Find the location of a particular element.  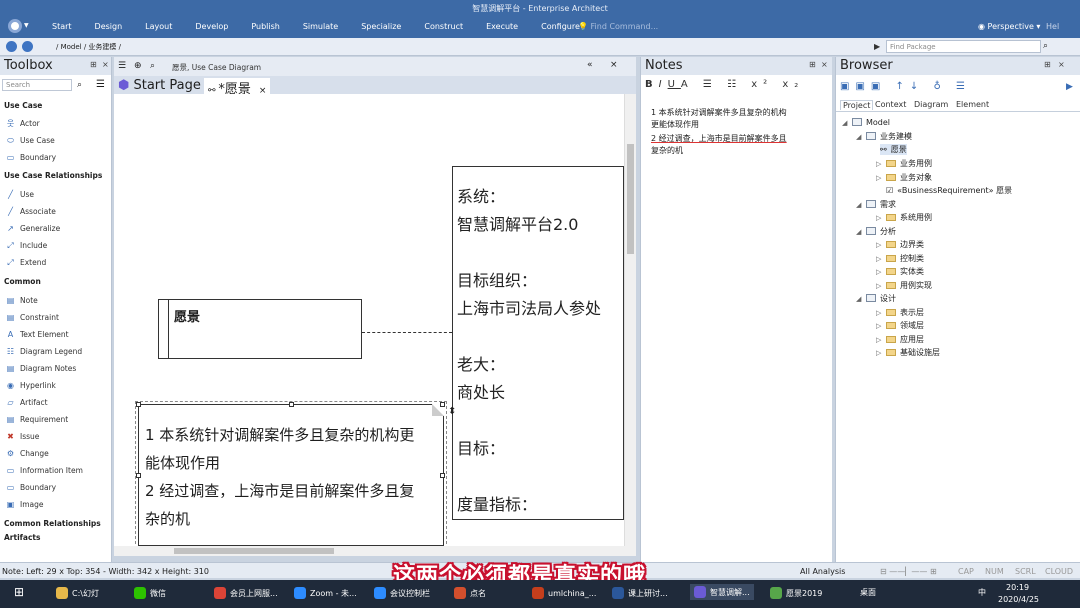

menu-specialize: Specialize is located at coordinates (381, 26).